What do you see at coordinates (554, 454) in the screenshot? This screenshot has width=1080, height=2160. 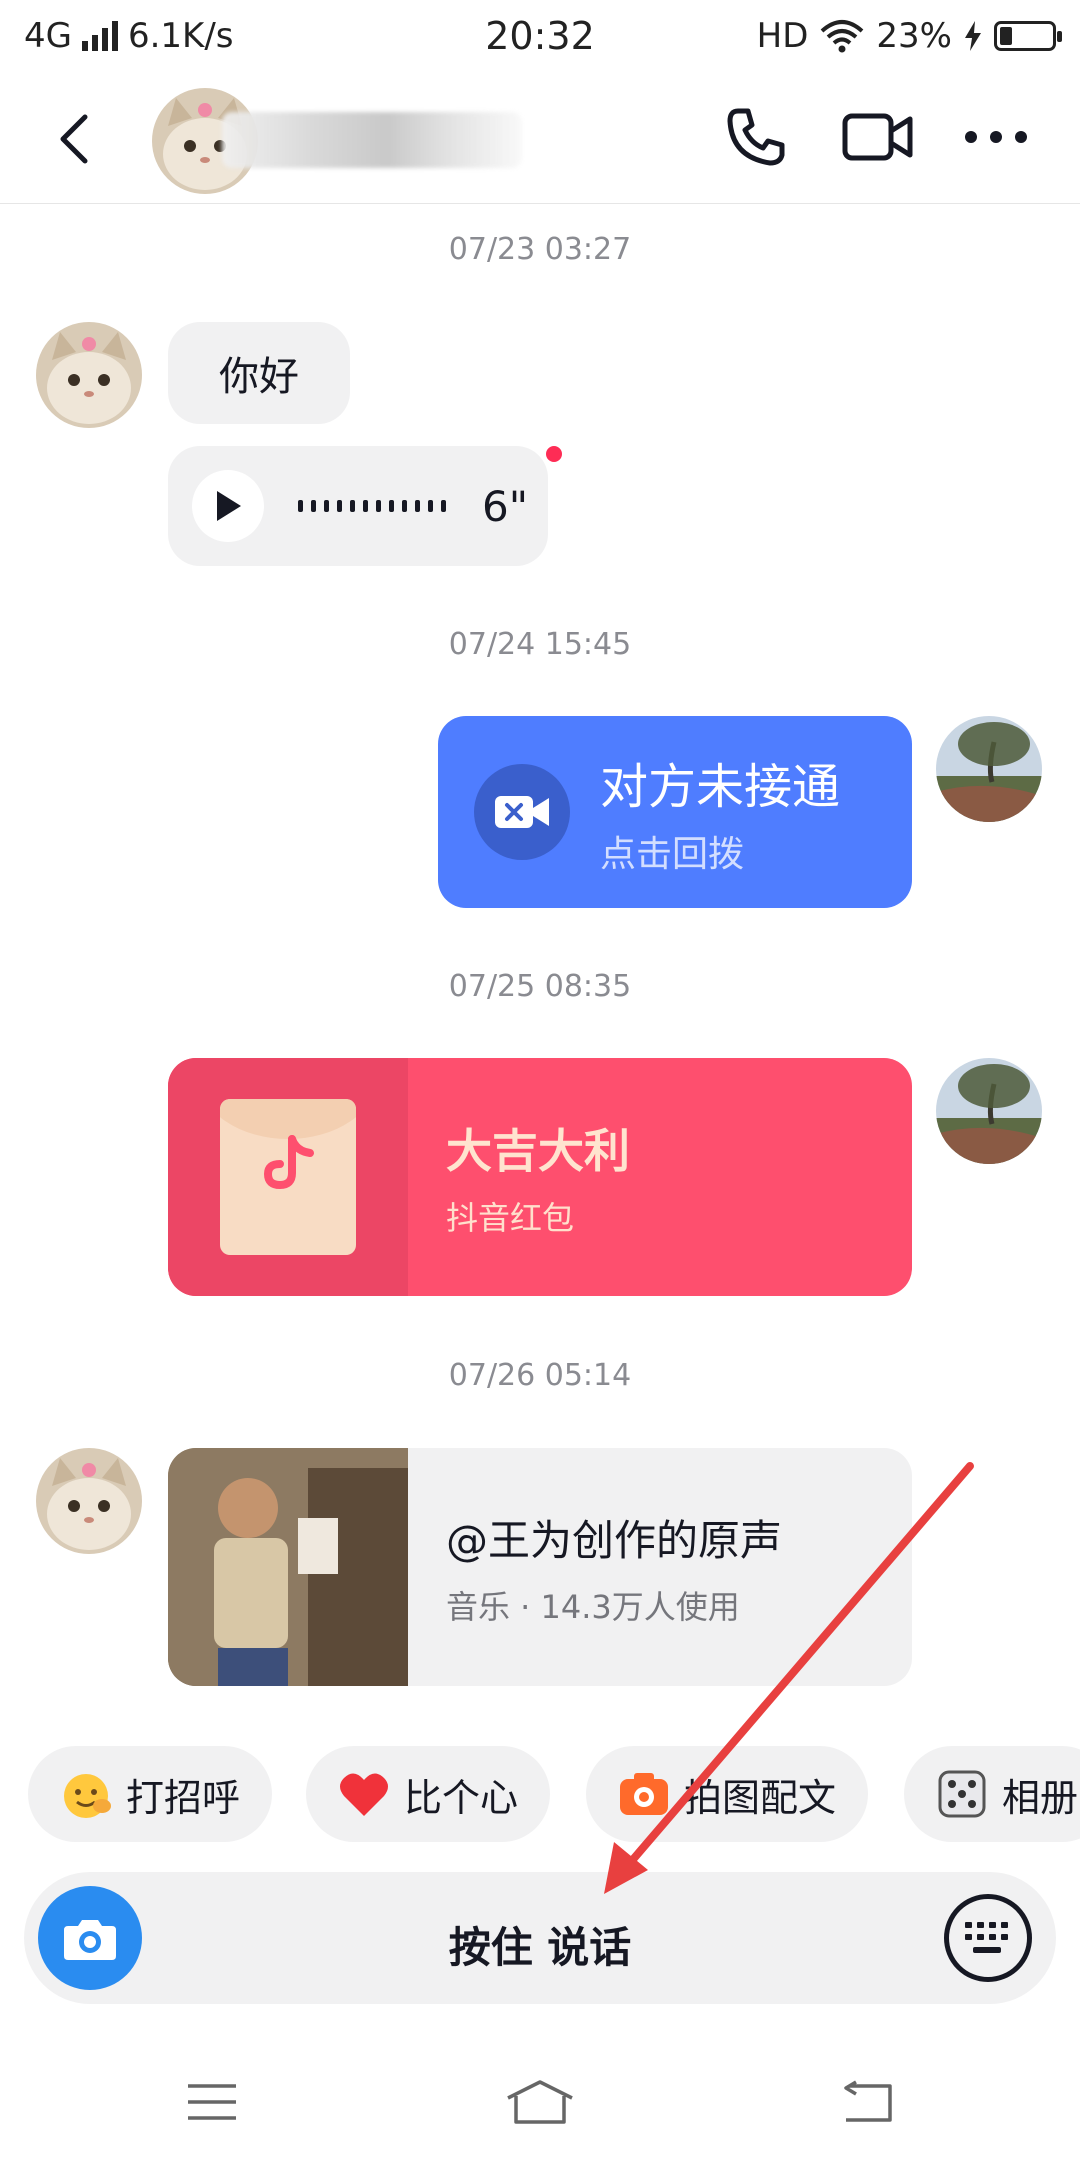 I see `unread-dot` at bounding box center [554, 454].